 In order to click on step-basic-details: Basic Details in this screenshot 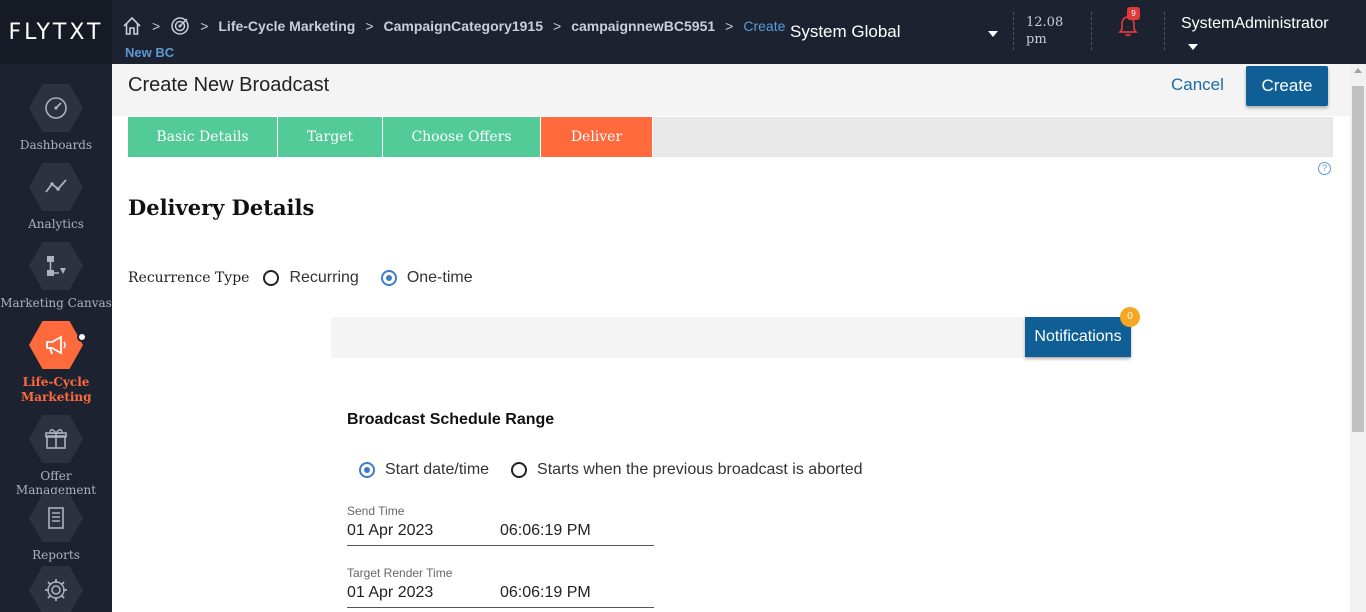, I will do `click(203, 137)`.